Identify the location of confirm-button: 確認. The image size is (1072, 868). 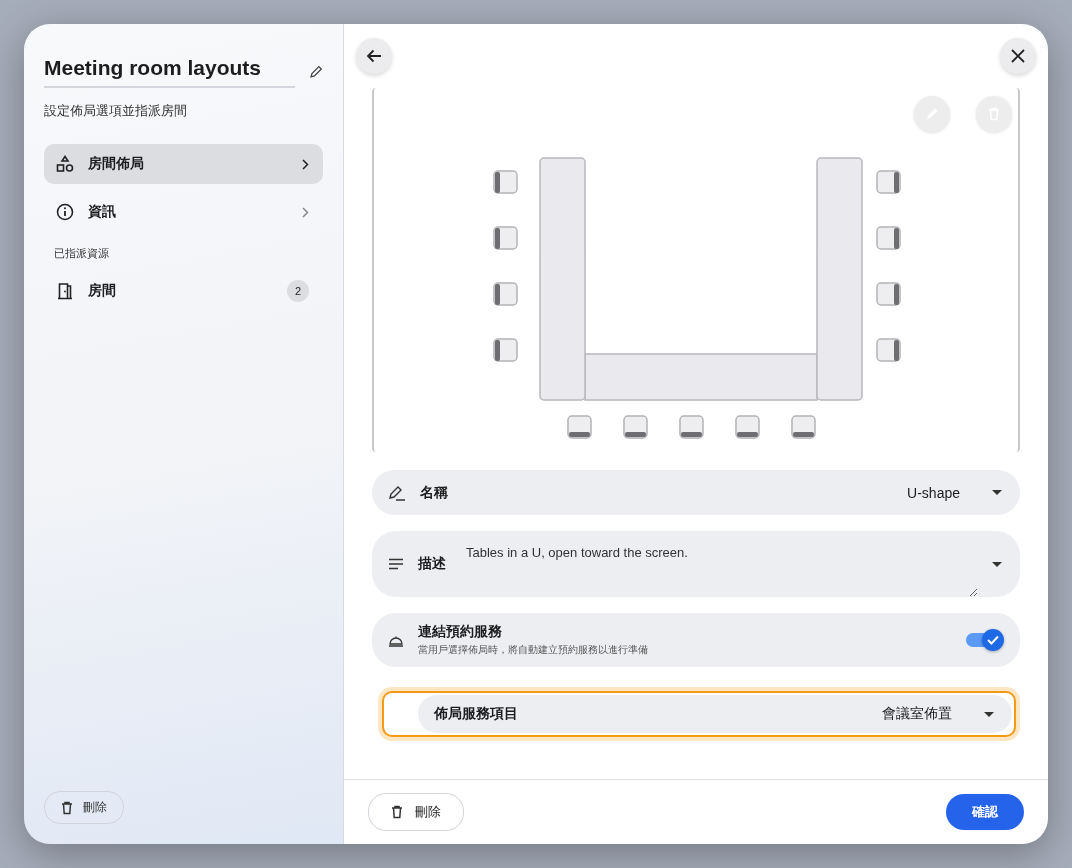
(985, 812).